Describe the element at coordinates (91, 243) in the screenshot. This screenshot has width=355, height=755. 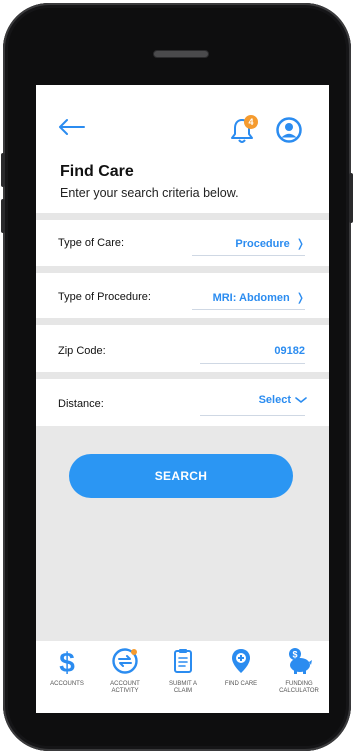
I see `field-label: Type of Care:` at that location.